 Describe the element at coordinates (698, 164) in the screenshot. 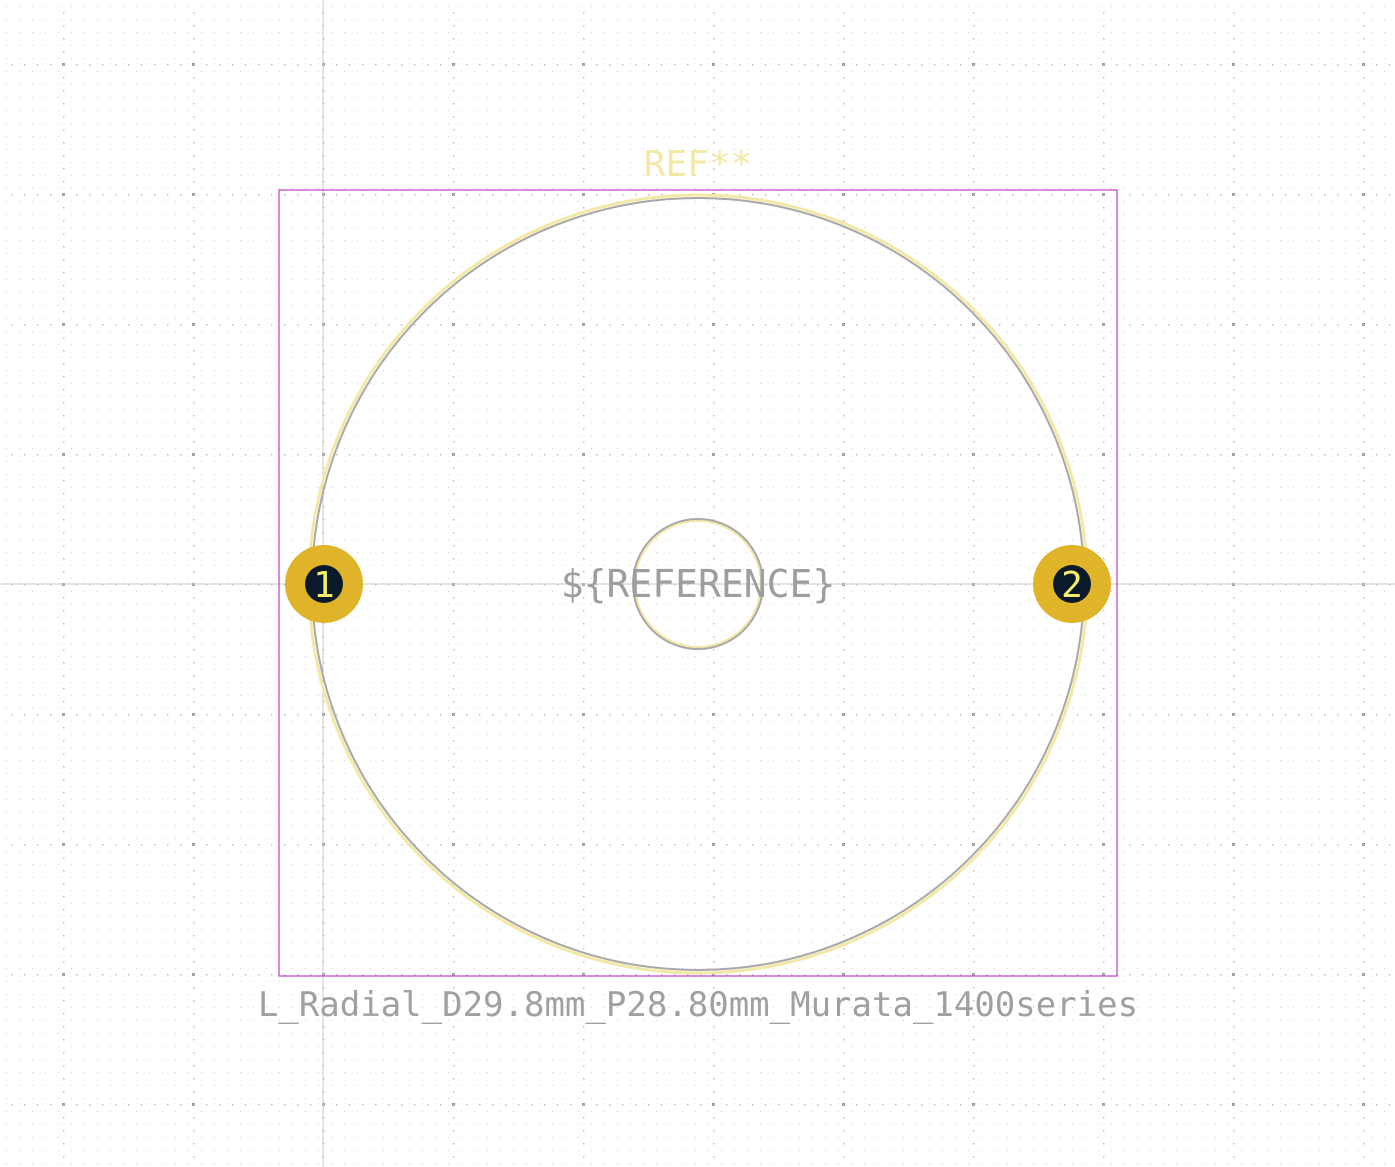

I see `ref-designator: REF**` at that location.